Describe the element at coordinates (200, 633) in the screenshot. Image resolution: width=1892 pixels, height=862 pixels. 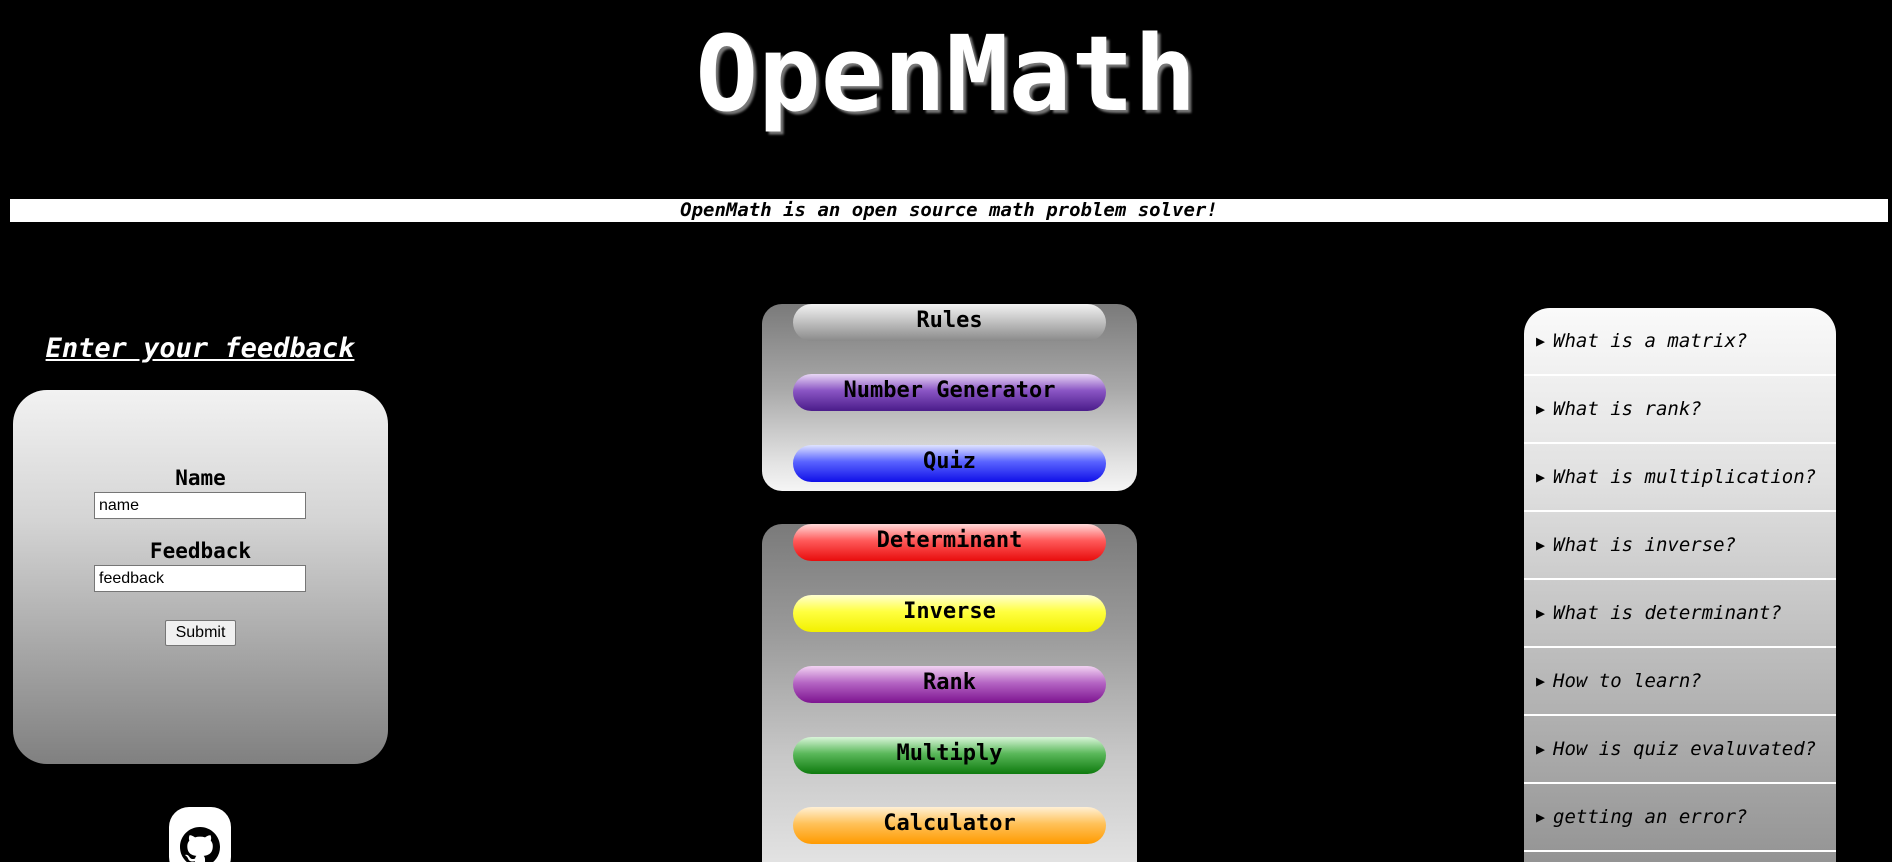
I see `submit-button: Submit` at that location.